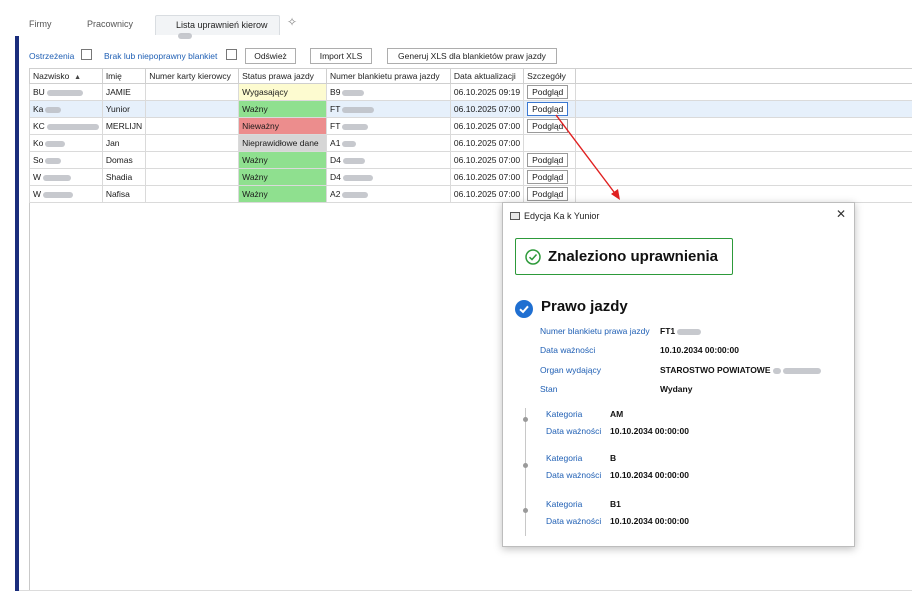 The image size is (912, 602). I want to click on tab-pracownicy: Pracownicy, so click(110, 24).